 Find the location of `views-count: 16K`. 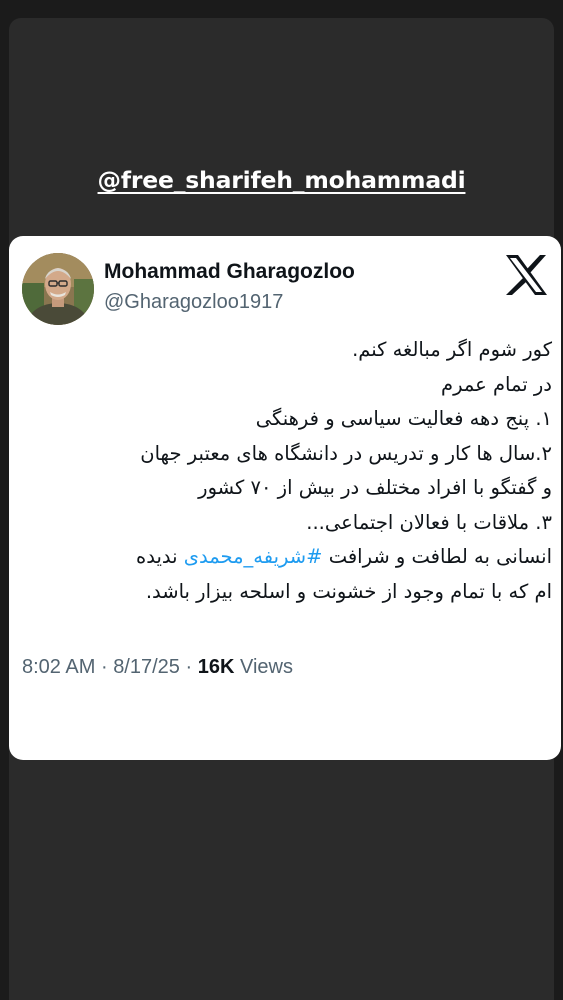

views-count: 16K is located at coordinates (216, 667).